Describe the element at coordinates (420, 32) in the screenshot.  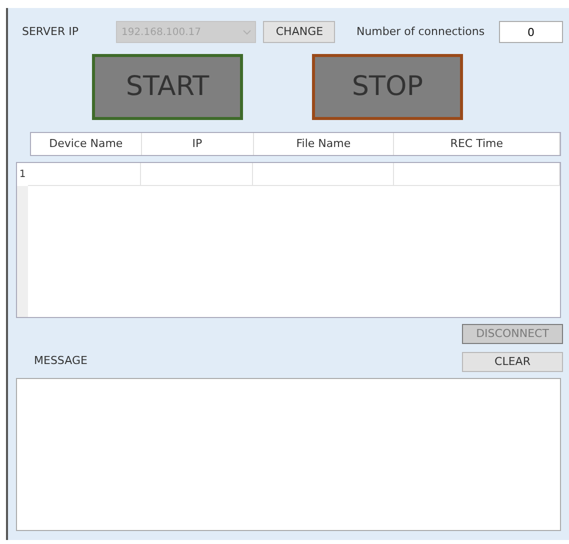
I see `connections-label: Number of connections` at that location.